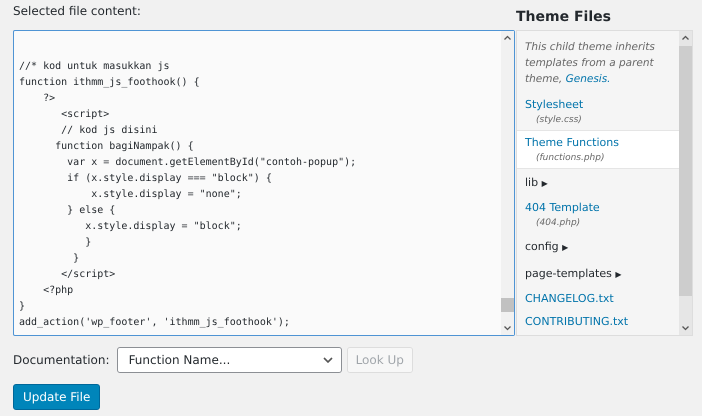  I want to click on file-item: CHANGELOG.txt, so click(598, 298).